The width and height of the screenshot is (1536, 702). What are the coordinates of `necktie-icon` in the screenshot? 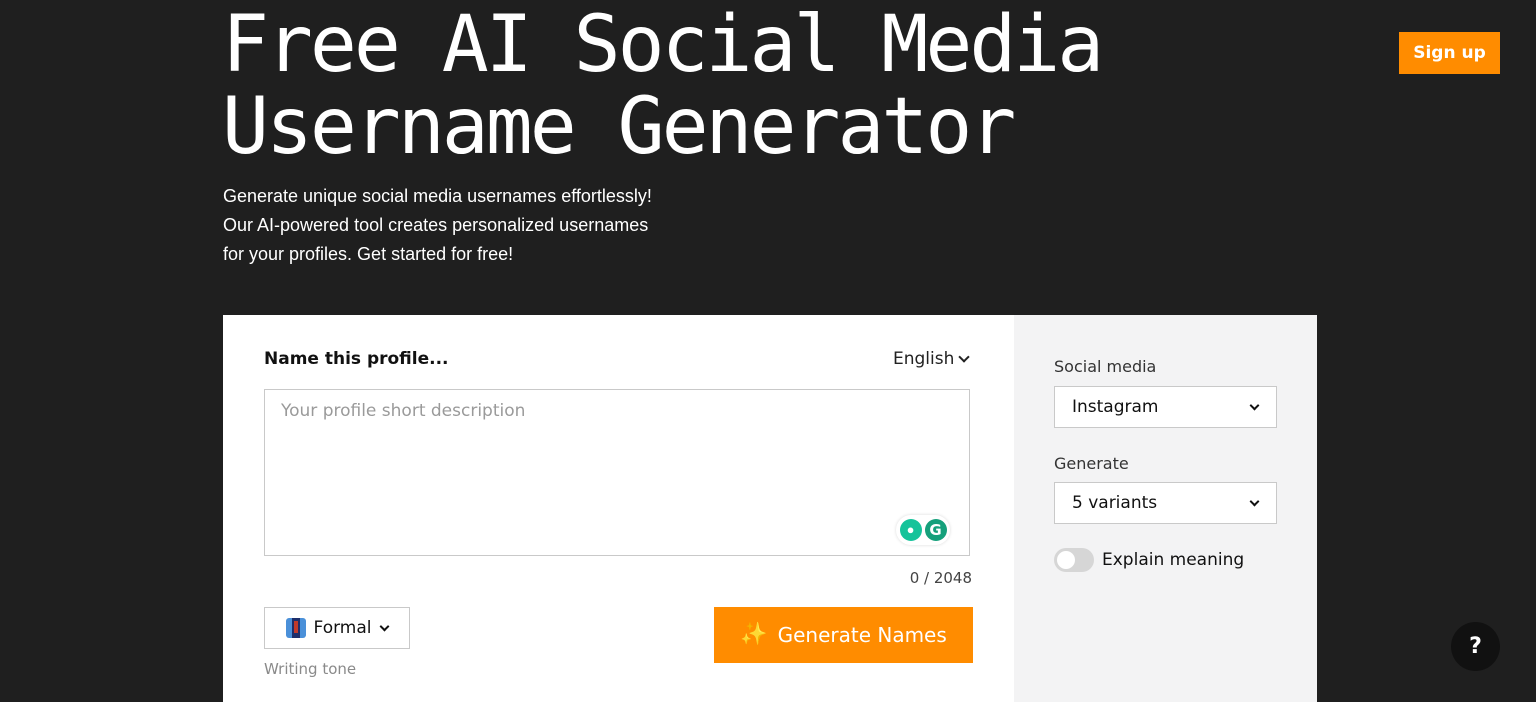 It's located at (295, 628).